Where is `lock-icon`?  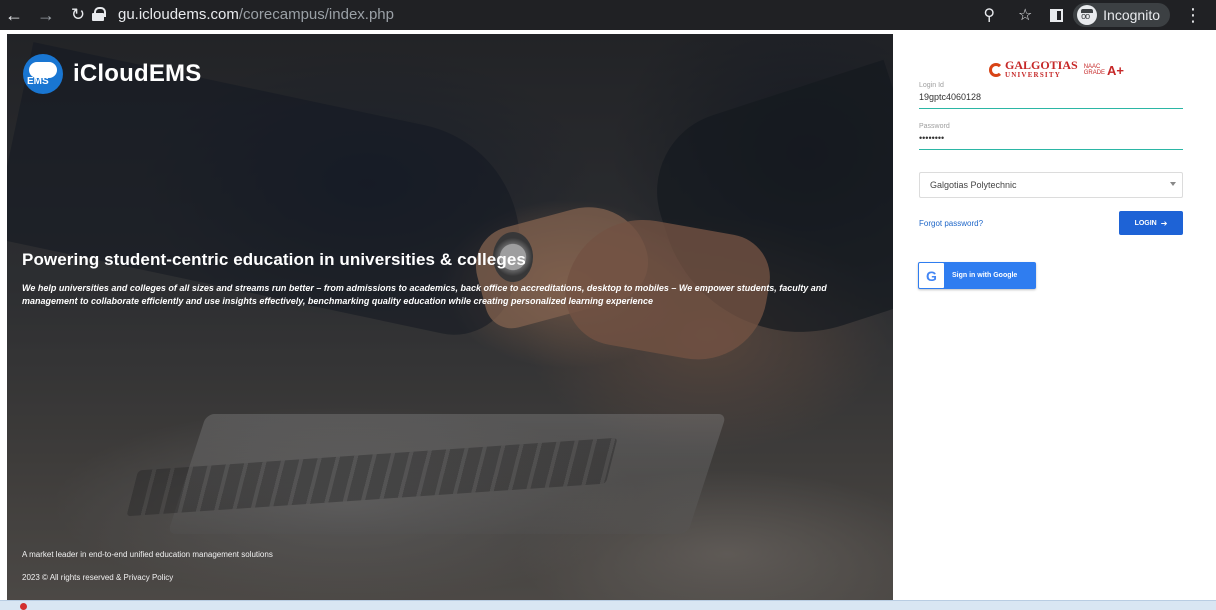 lock-icon is located at coordinates (99, 14).